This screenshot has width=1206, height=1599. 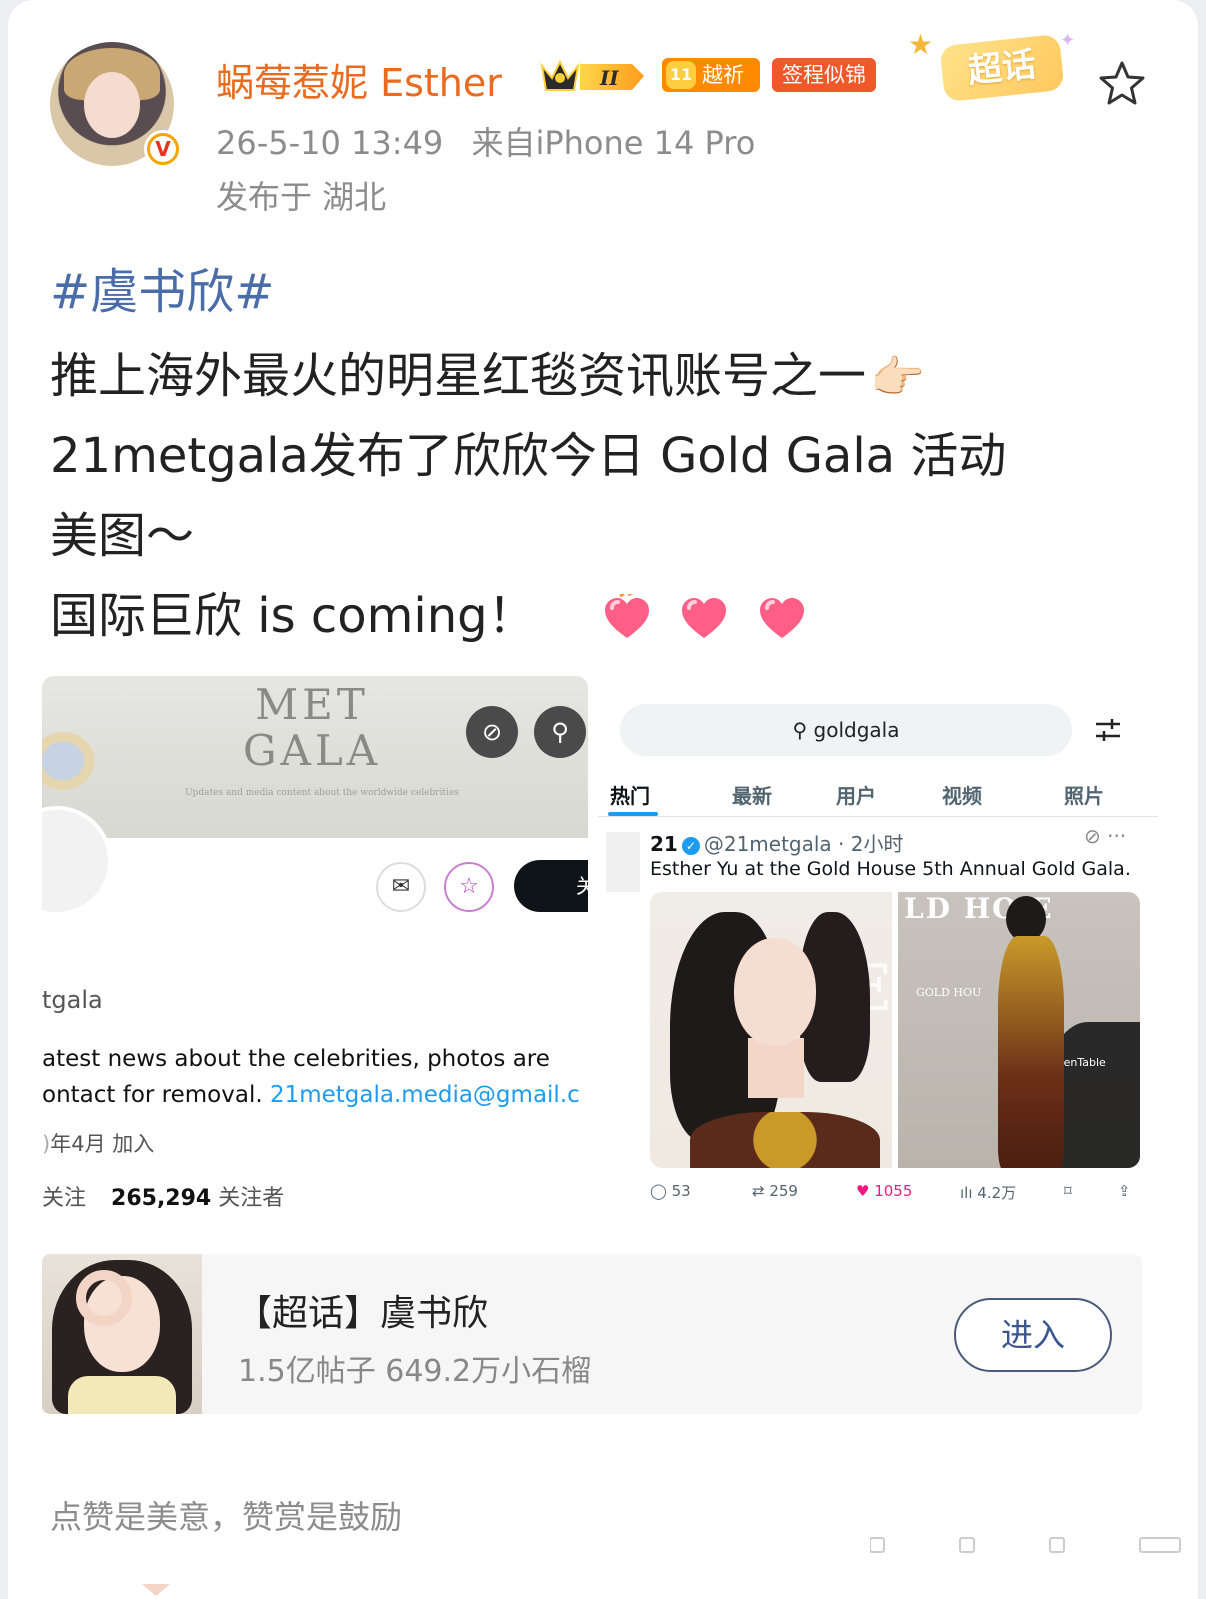 What do you see at coordinates (865, 1191) in the screenshot?
I see `heart-icon: ♥` at bounding box center [865, 1191].